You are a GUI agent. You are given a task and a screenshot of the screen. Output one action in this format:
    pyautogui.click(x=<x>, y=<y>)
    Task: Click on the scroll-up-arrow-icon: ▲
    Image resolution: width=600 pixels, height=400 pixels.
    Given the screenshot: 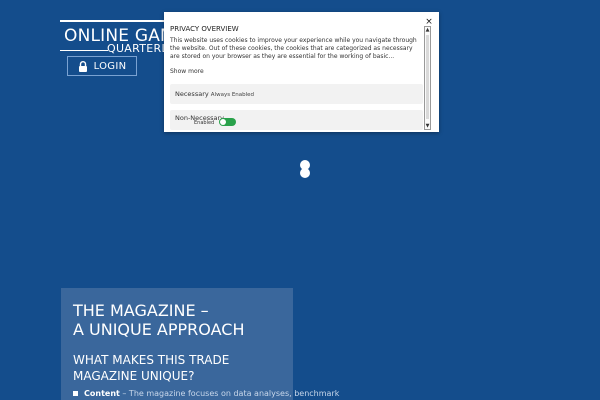 What is the action you would take?
    pyautogui.click(x=427, y=30)
    